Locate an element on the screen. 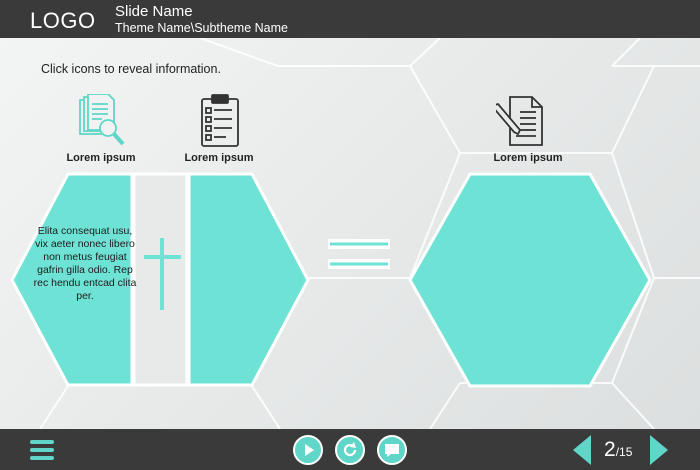 Image resolution: width=700 pixels, height=470 pixels. slide-name: Slide Name is located at coordinates (154, 11).